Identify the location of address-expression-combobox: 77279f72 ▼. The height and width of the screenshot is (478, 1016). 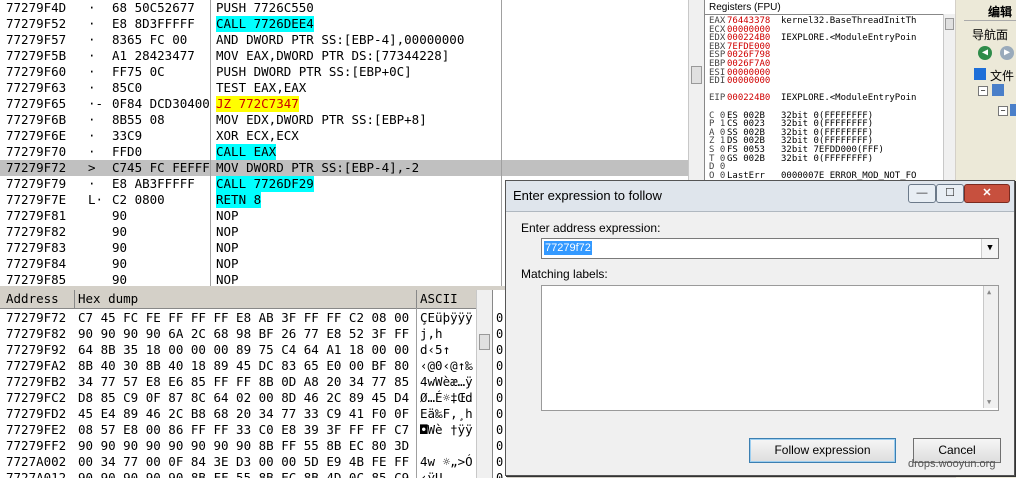
(770, 248).